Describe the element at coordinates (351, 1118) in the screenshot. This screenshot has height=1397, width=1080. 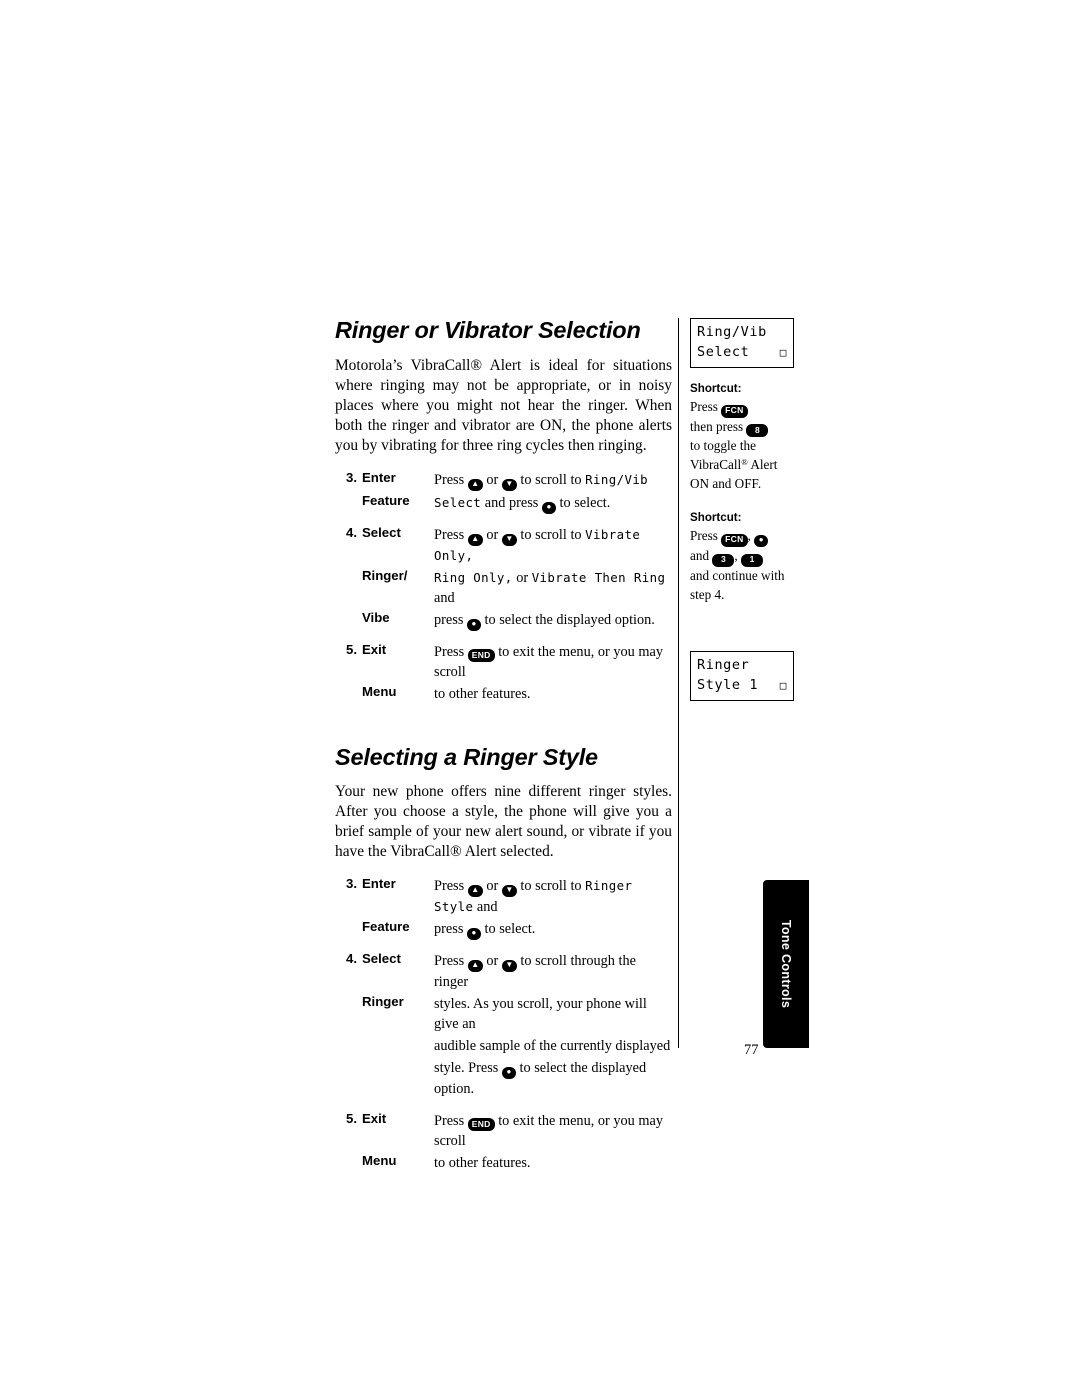
I see `step-number: 5.` at that location.